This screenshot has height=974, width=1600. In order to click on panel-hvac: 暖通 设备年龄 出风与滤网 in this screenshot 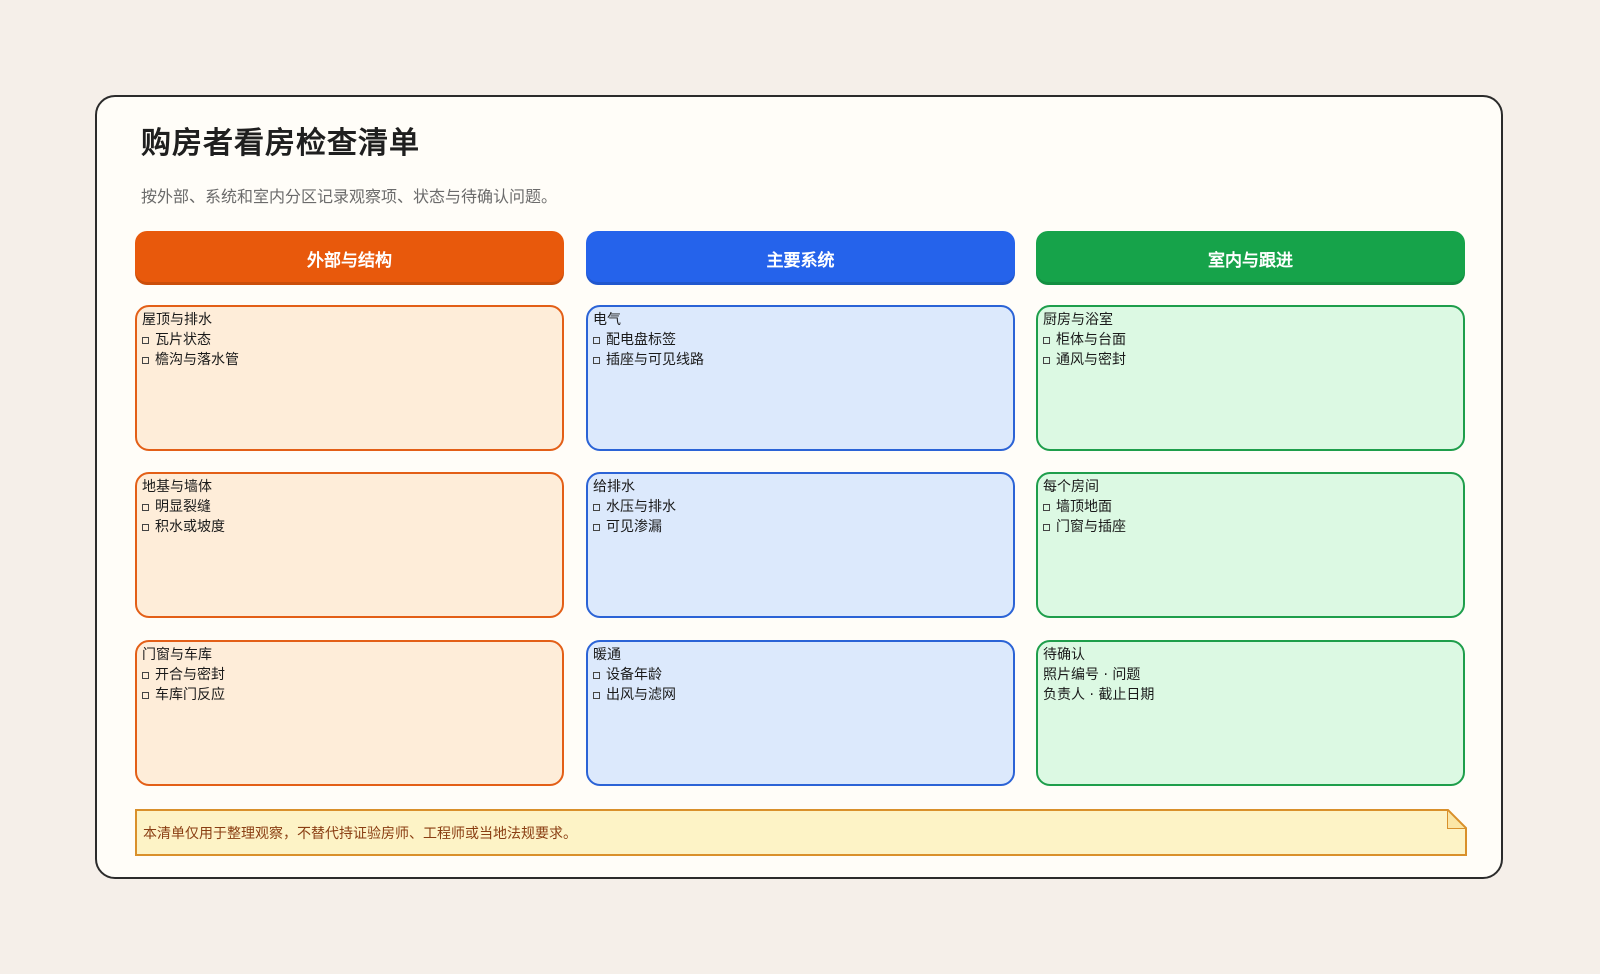, I will do `click(800, 713)`.